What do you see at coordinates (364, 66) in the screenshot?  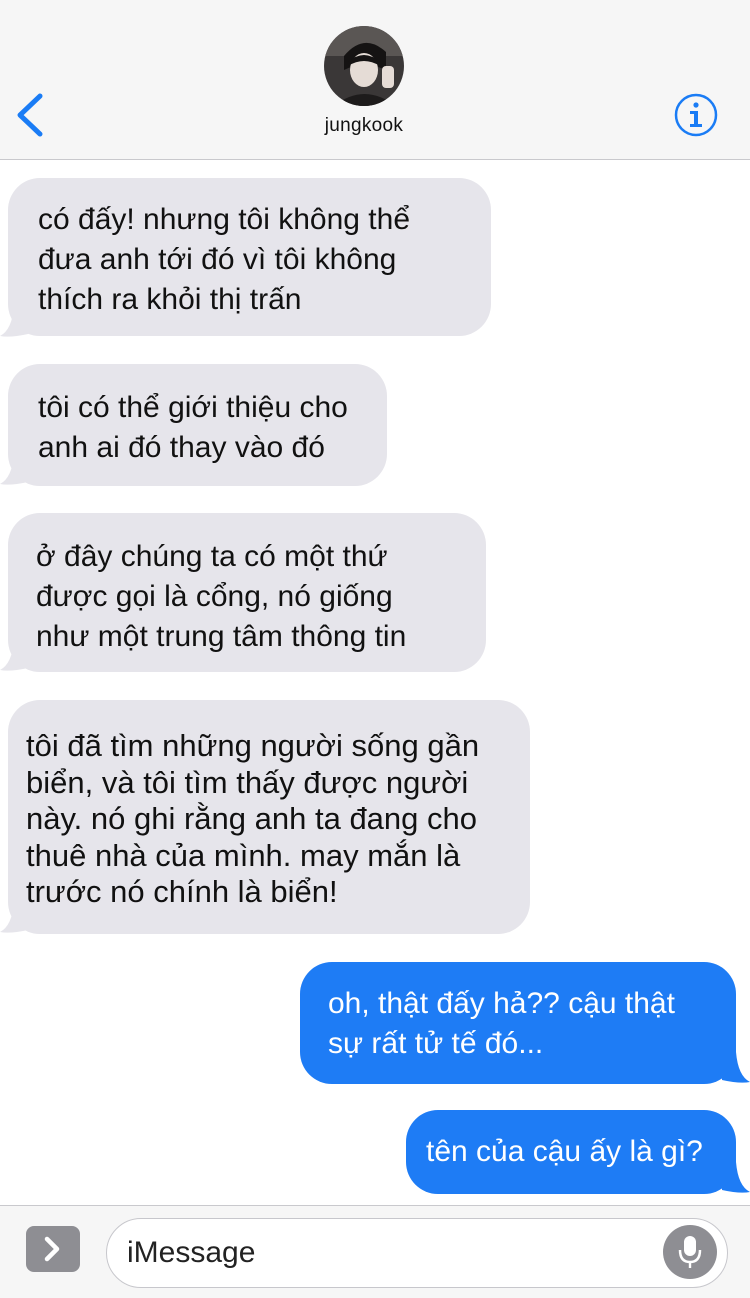 I see `avatar` at bounding box center [364, 66].